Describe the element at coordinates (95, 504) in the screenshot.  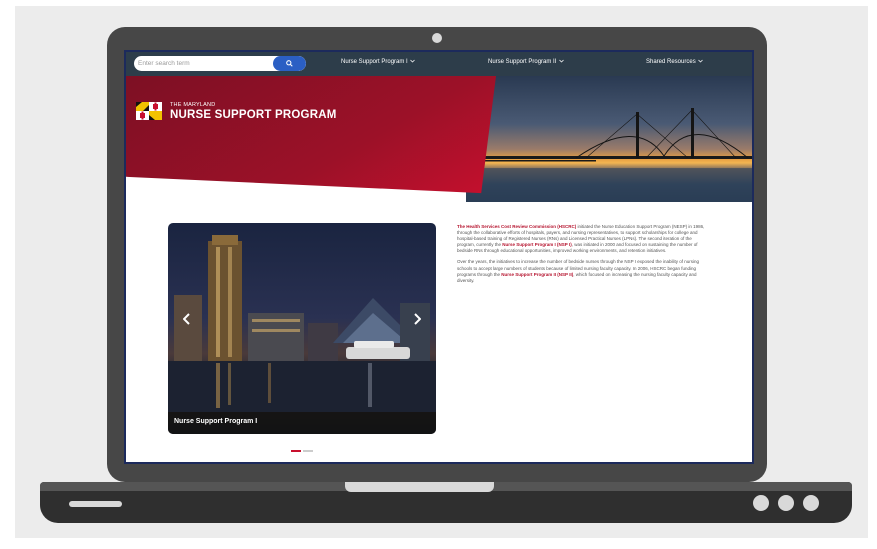
I see `laptop-indicator-bar` at that location.